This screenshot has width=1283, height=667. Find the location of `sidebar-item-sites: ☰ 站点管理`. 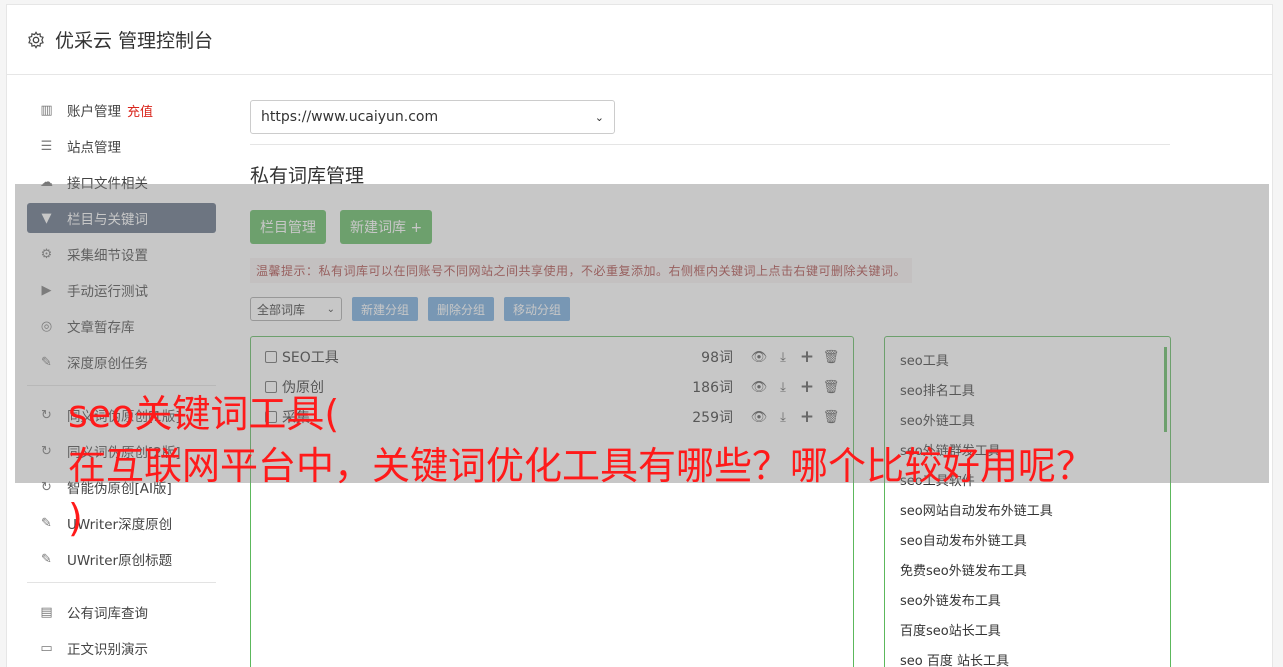

sidebar-item-sites: ☰ 站点管理 is located at coordinates (121, 146).